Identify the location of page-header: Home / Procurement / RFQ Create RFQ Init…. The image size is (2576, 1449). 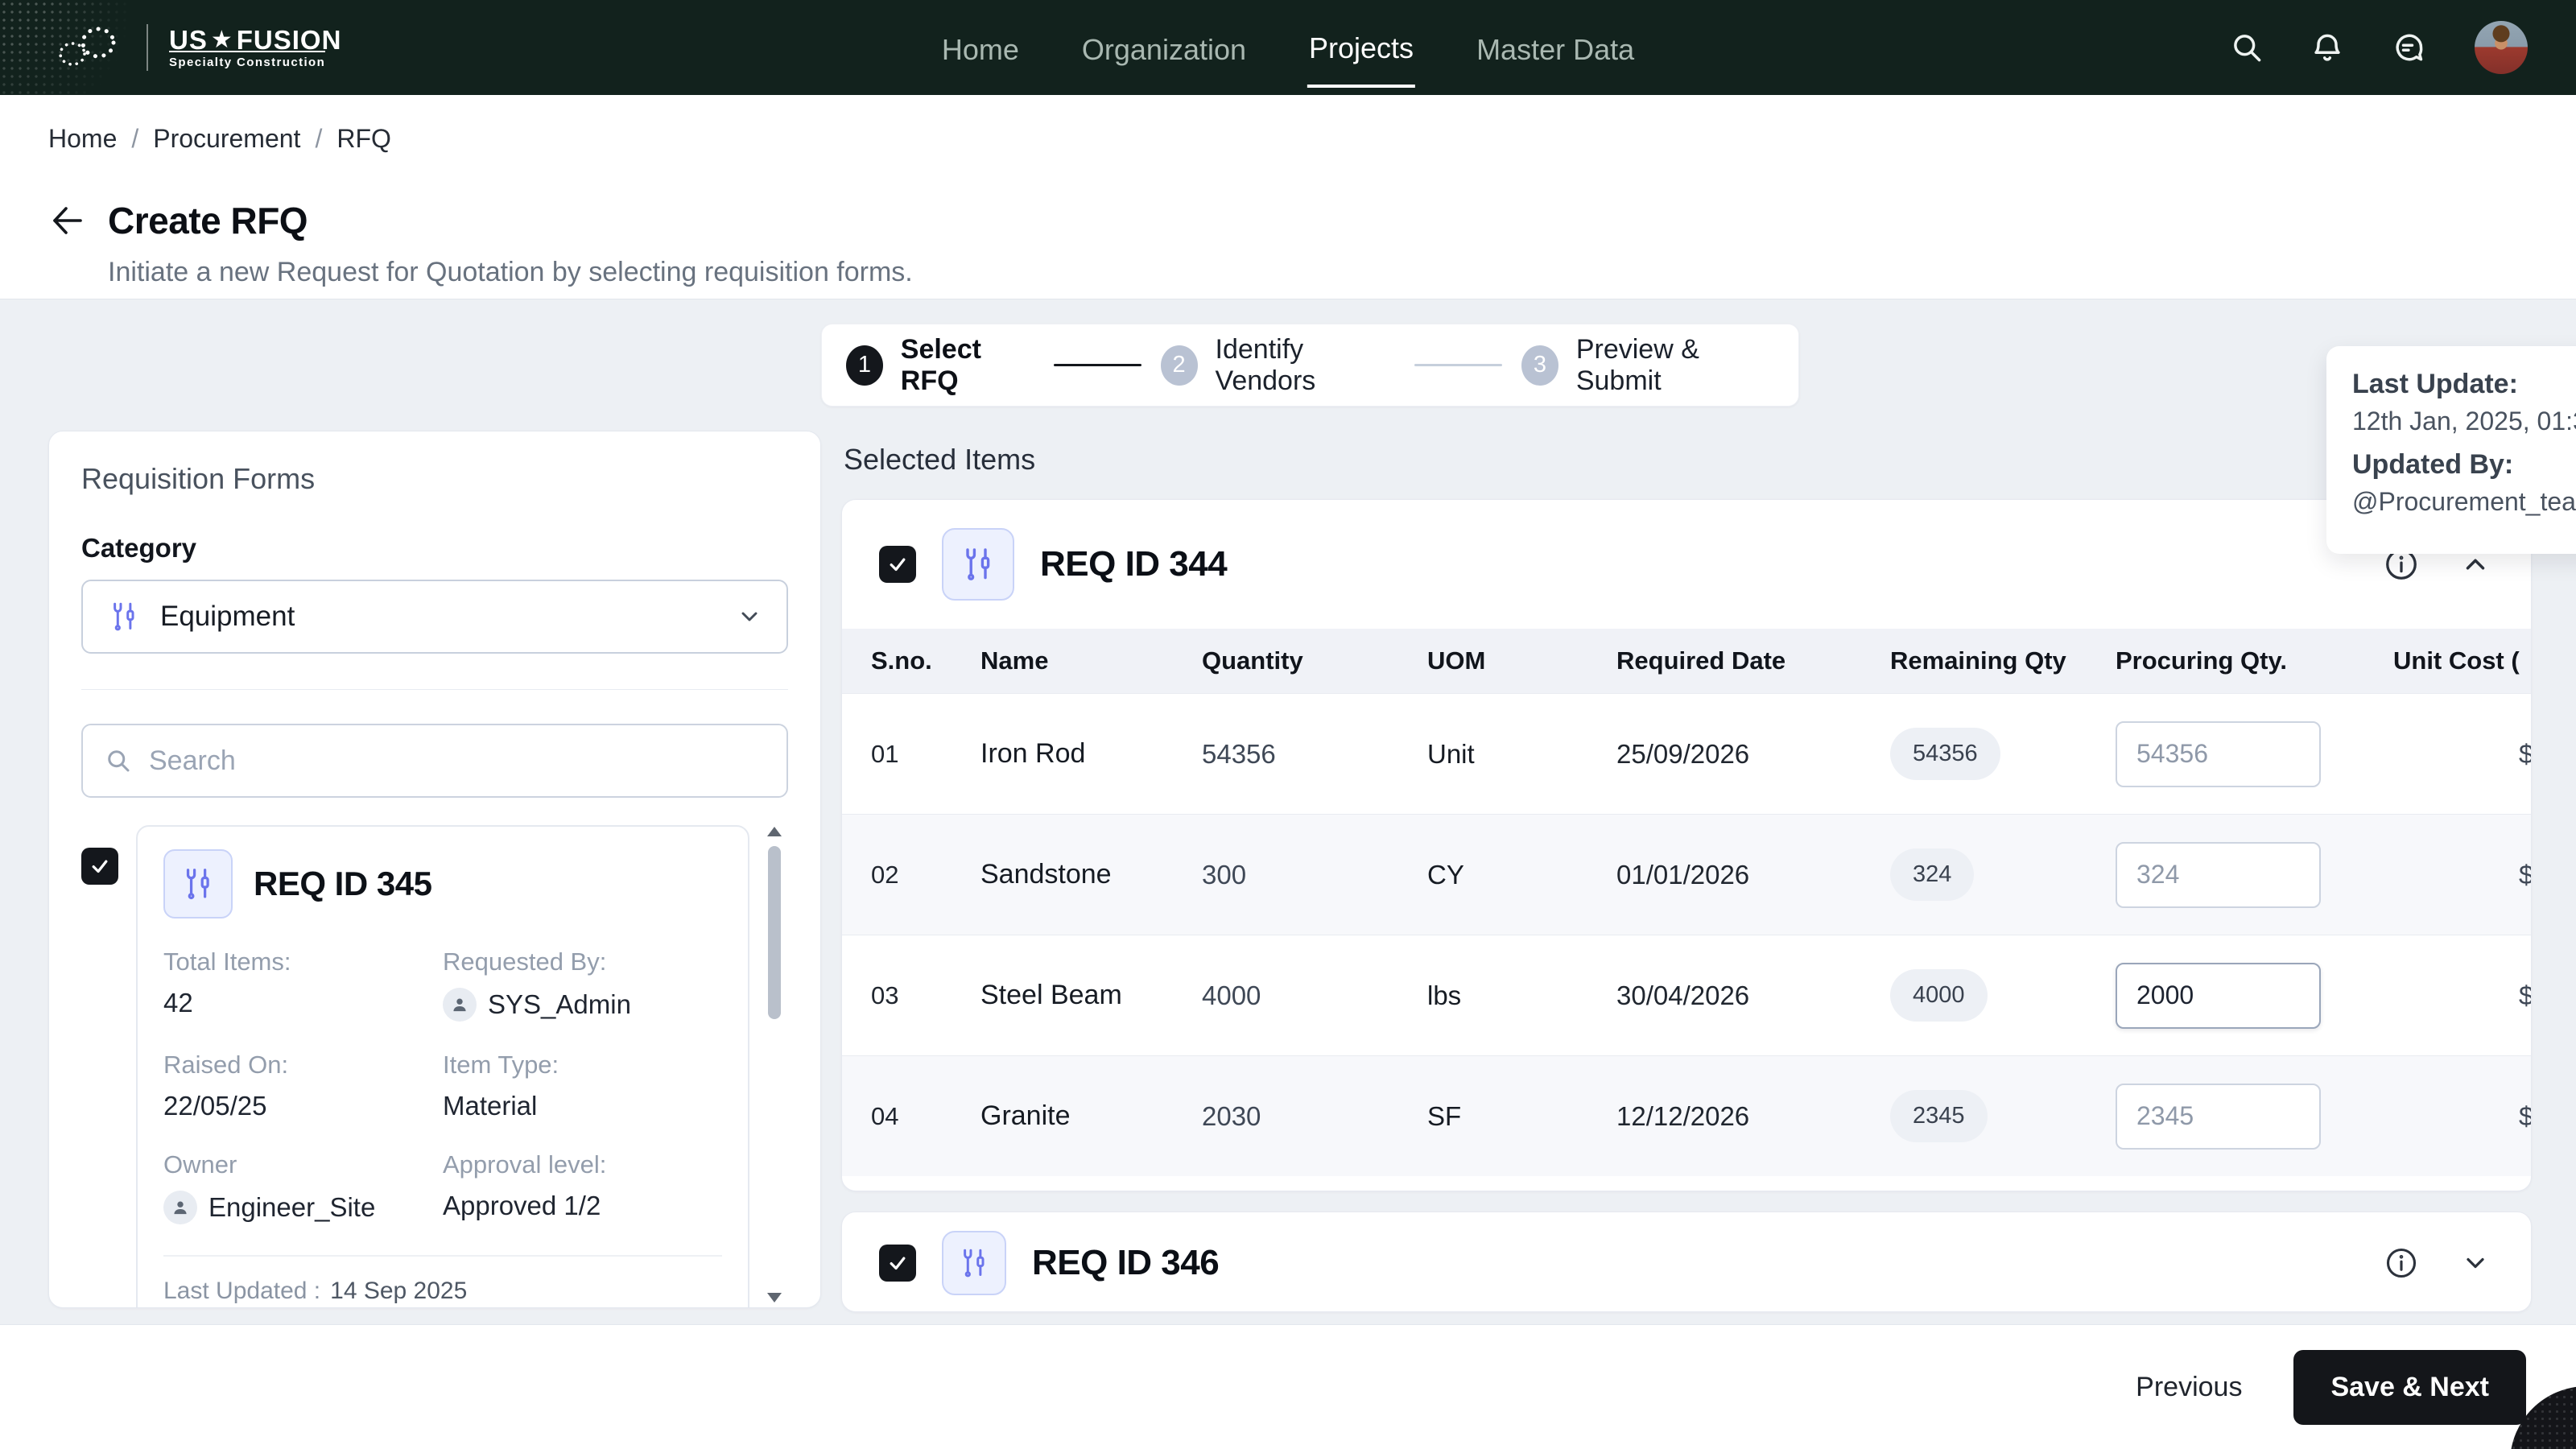
(1288, 197).